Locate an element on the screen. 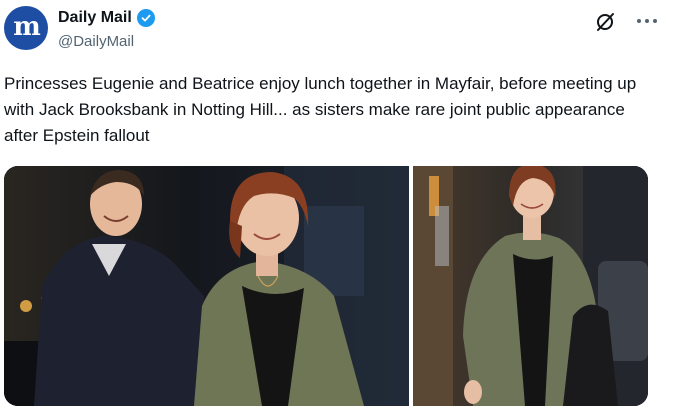 Image resolution: width=700 pixels, height=406 pixels. grok-icon is located at coordinates (605, 22).